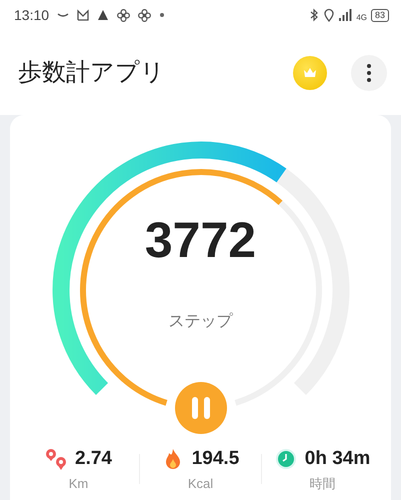 The width and height of the screenshot is (401, 500). What do you see at coordinates (201, 240) in the screenshot?
I see `step-count: 3772` at bounding box center [201, 240].